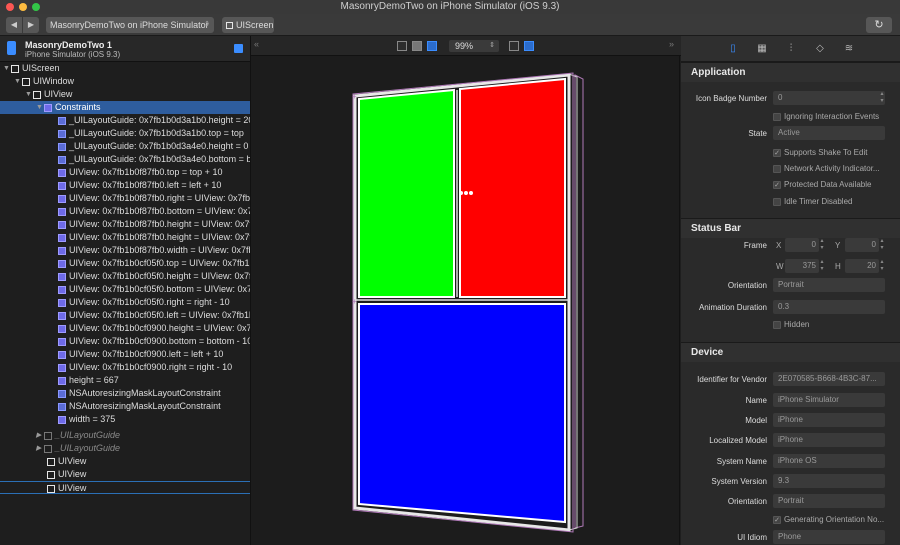 Image resolution: width=900 pixels, height=545 pixels. What do you see at coordinates (51, 474) in the screenshot?
I see `view-icon` at bounding box center [51, 474].